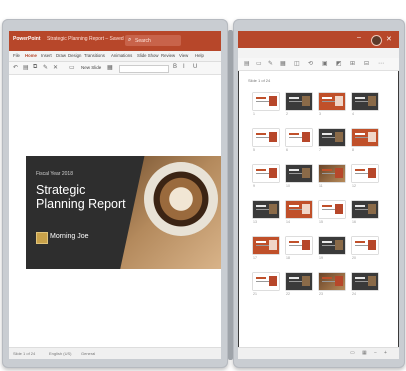 This screenshot has width=406, height=371. I want to click on slide-number: 21, so click(255, 294).